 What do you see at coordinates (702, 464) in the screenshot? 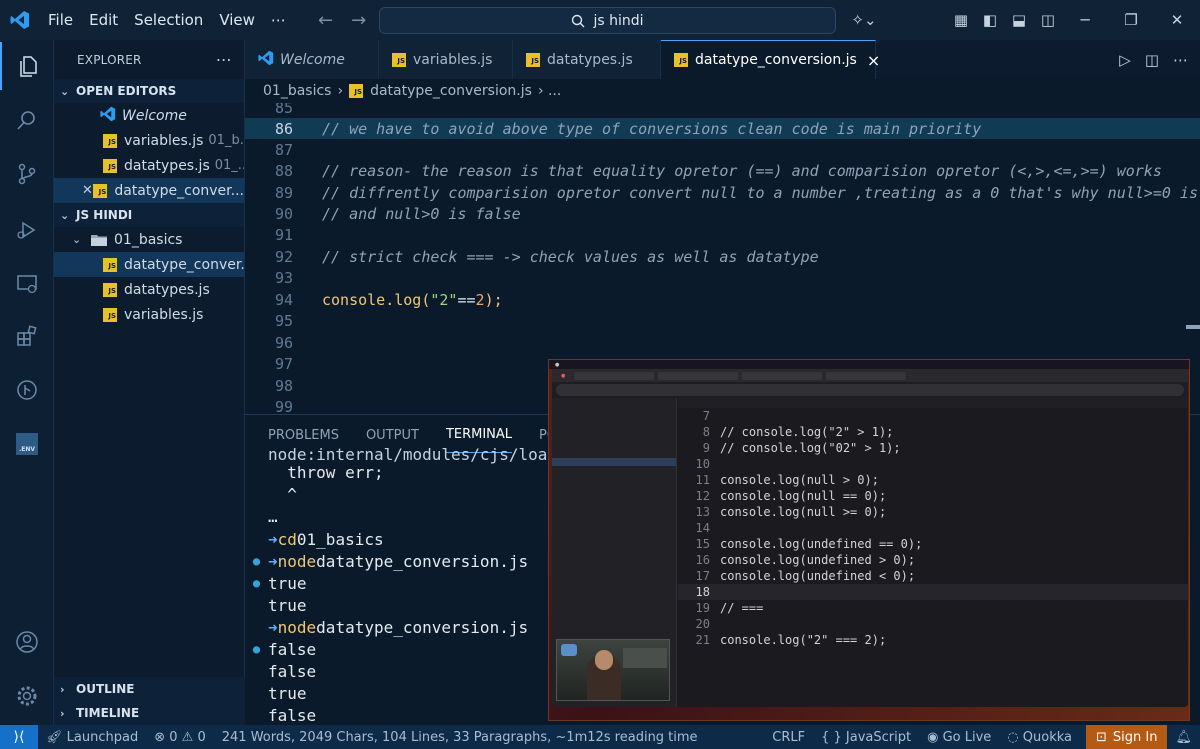
I see `recorded-code-line: 10` at bounding box center [702, 464].